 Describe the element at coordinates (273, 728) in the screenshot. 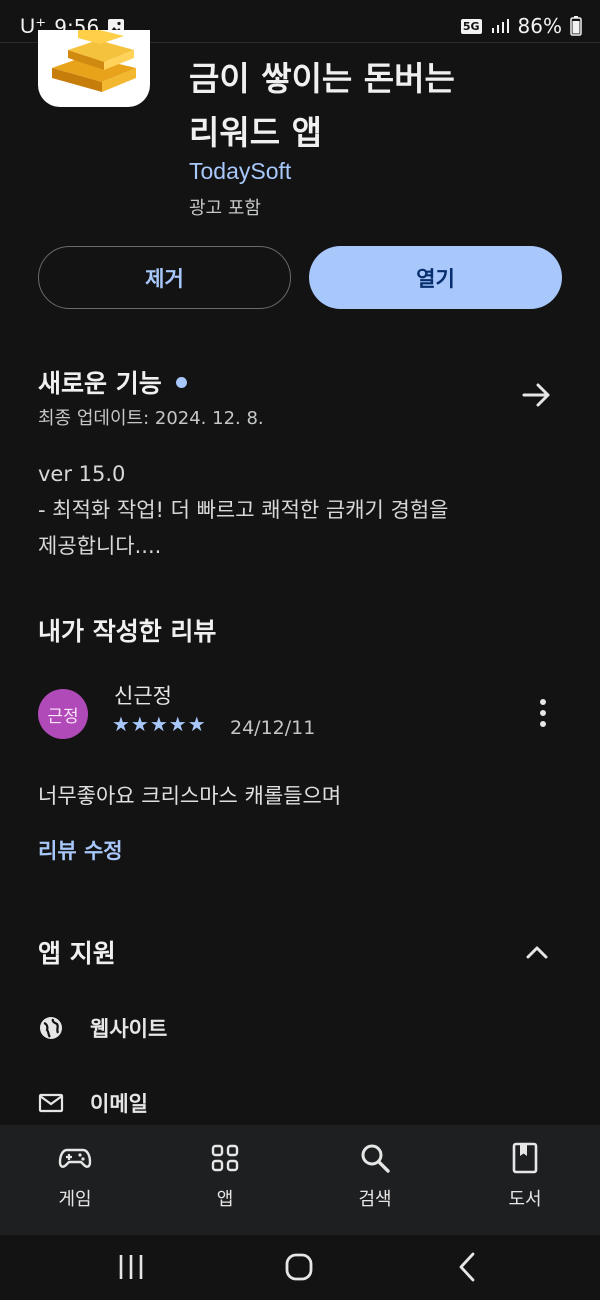

I see `review-date: 24/12/11` at that location.